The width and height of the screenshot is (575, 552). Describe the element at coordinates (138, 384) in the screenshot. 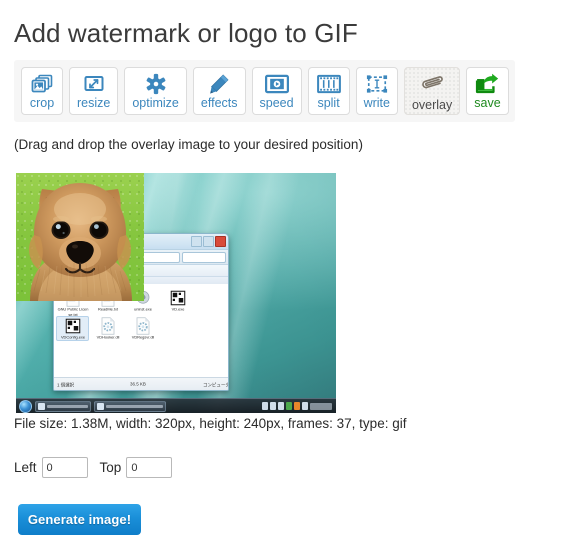

I see `status-size: 36.5 KB` at that location.